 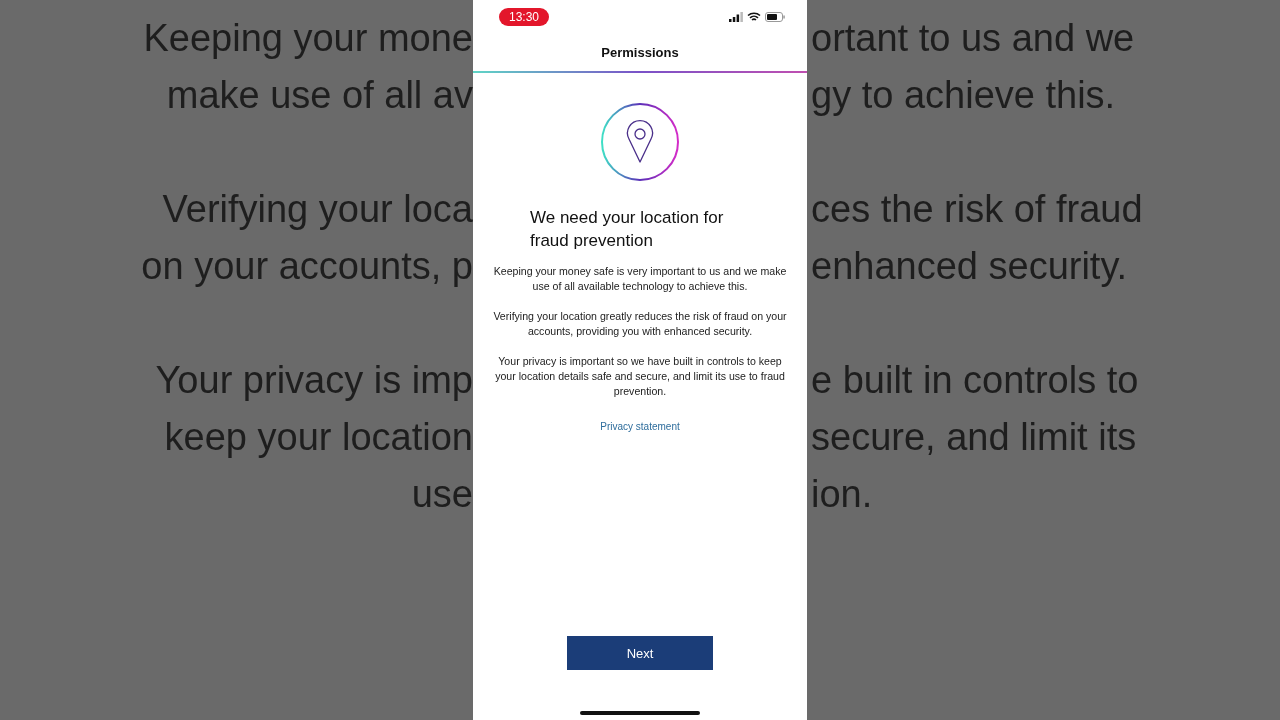 I want to click on body-text: Your privacy is important so we have built in controls to keep your location details safe and secure, and limit its use to fraud prevention., so click(x=640, y=376).